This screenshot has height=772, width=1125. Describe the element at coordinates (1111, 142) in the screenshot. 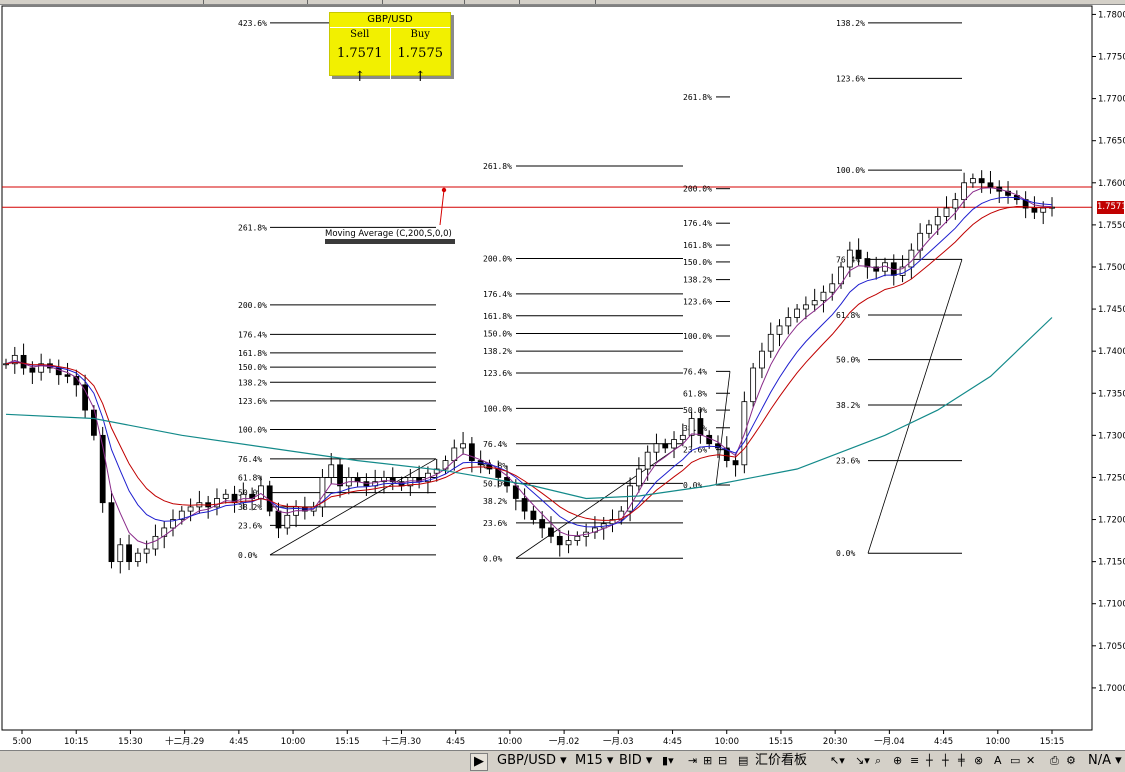

I see `y-tick-label: 1.7650` at that location.